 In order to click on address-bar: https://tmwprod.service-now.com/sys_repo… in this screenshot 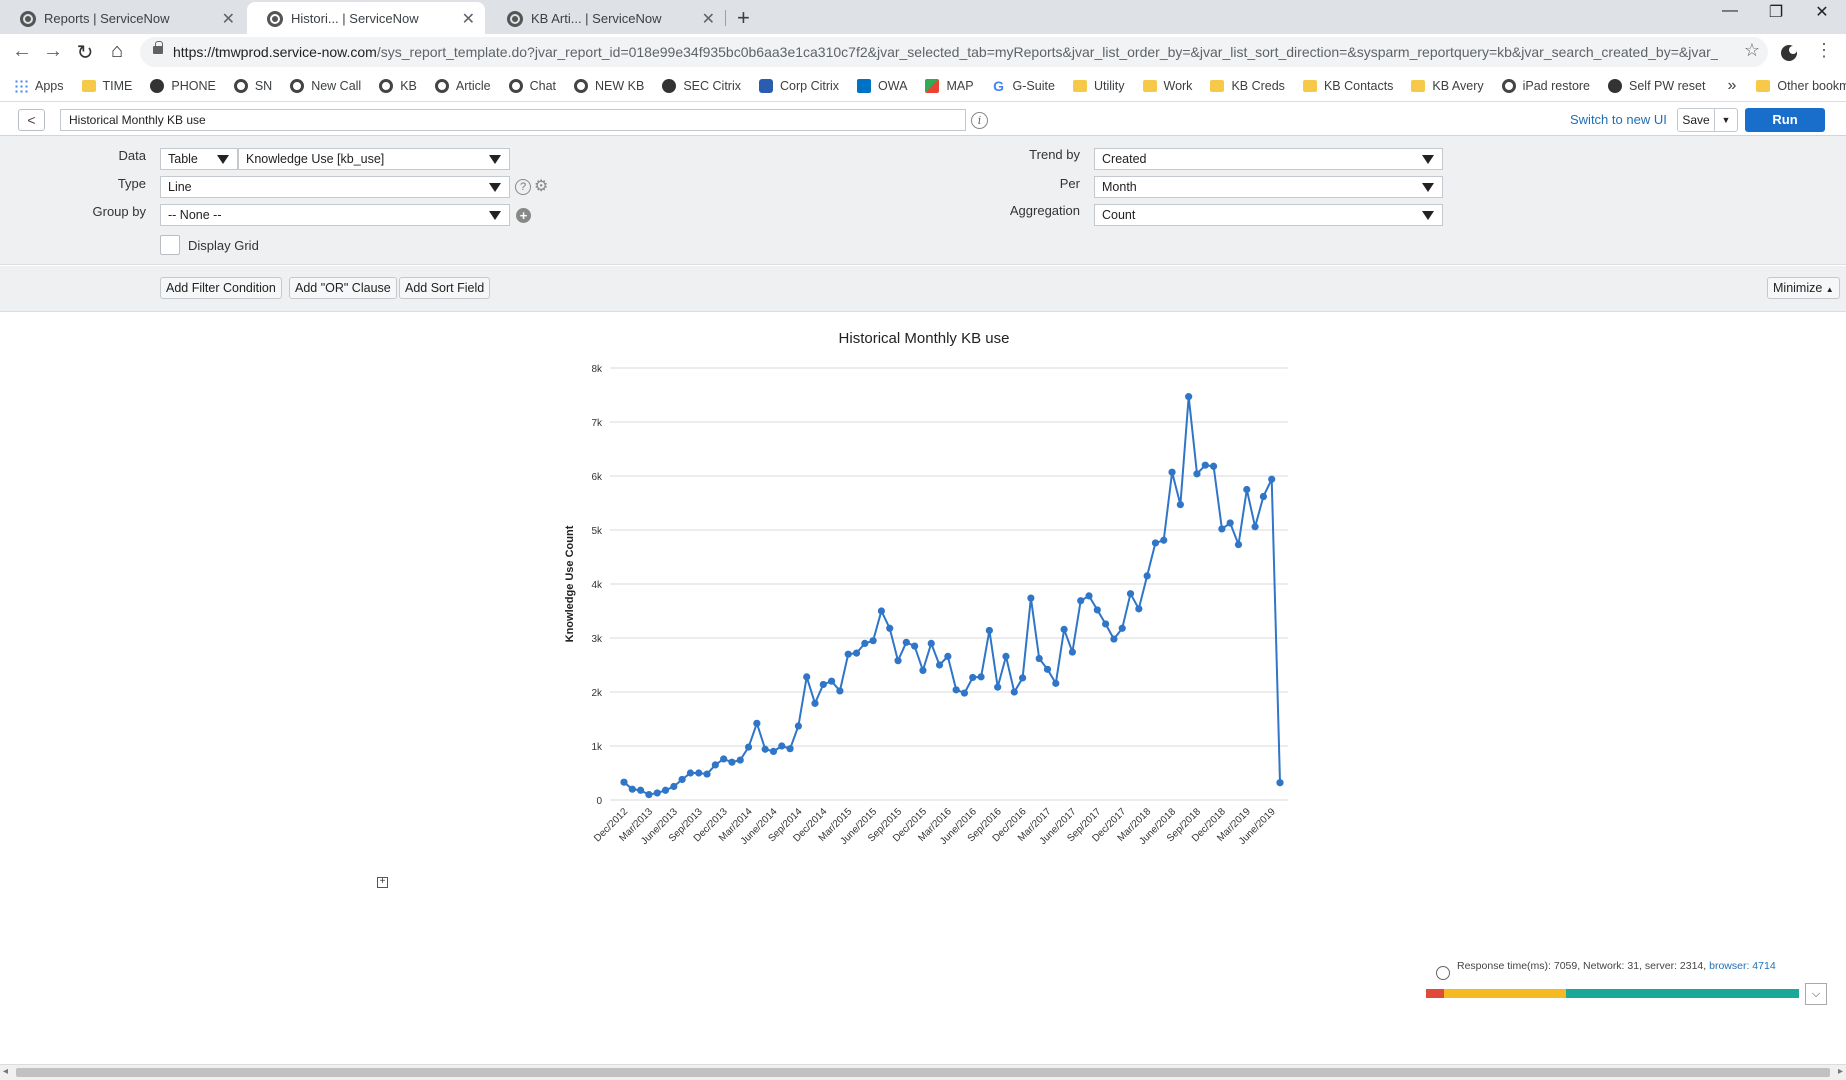, I will do `click(954, 52)`.